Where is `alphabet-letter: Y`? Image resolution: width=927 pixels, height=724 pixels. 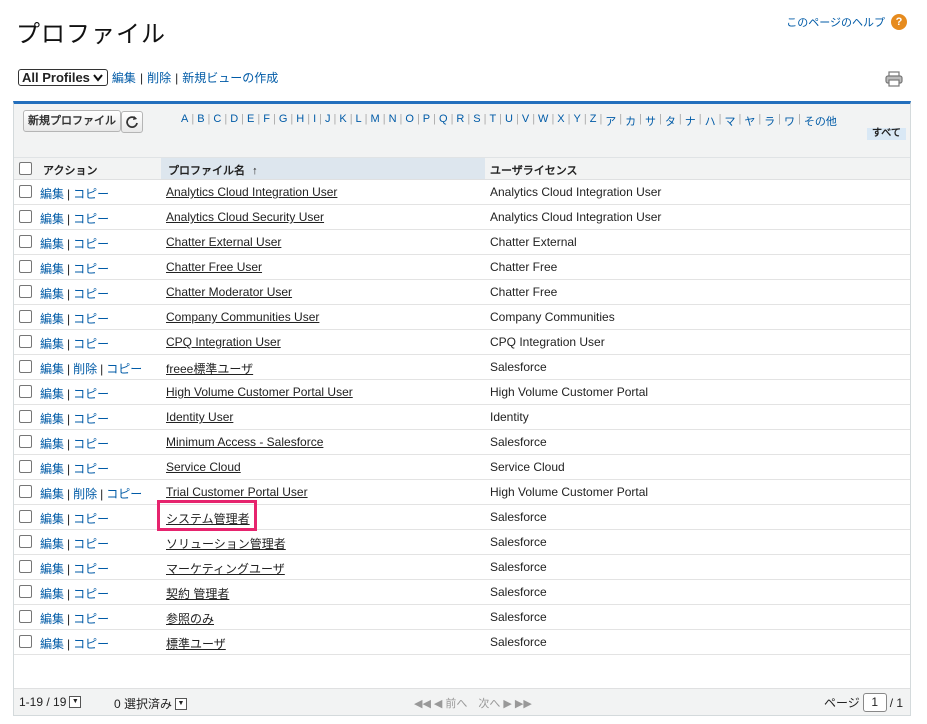
alphabet-letter: Y is located at coordinates (577, 121).